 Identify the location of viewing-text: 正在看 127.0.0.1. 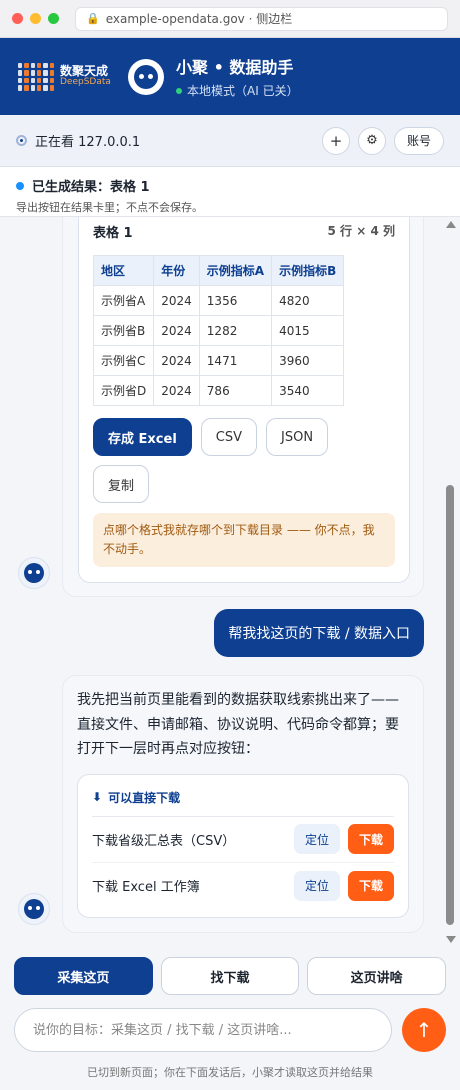
(88, 142).